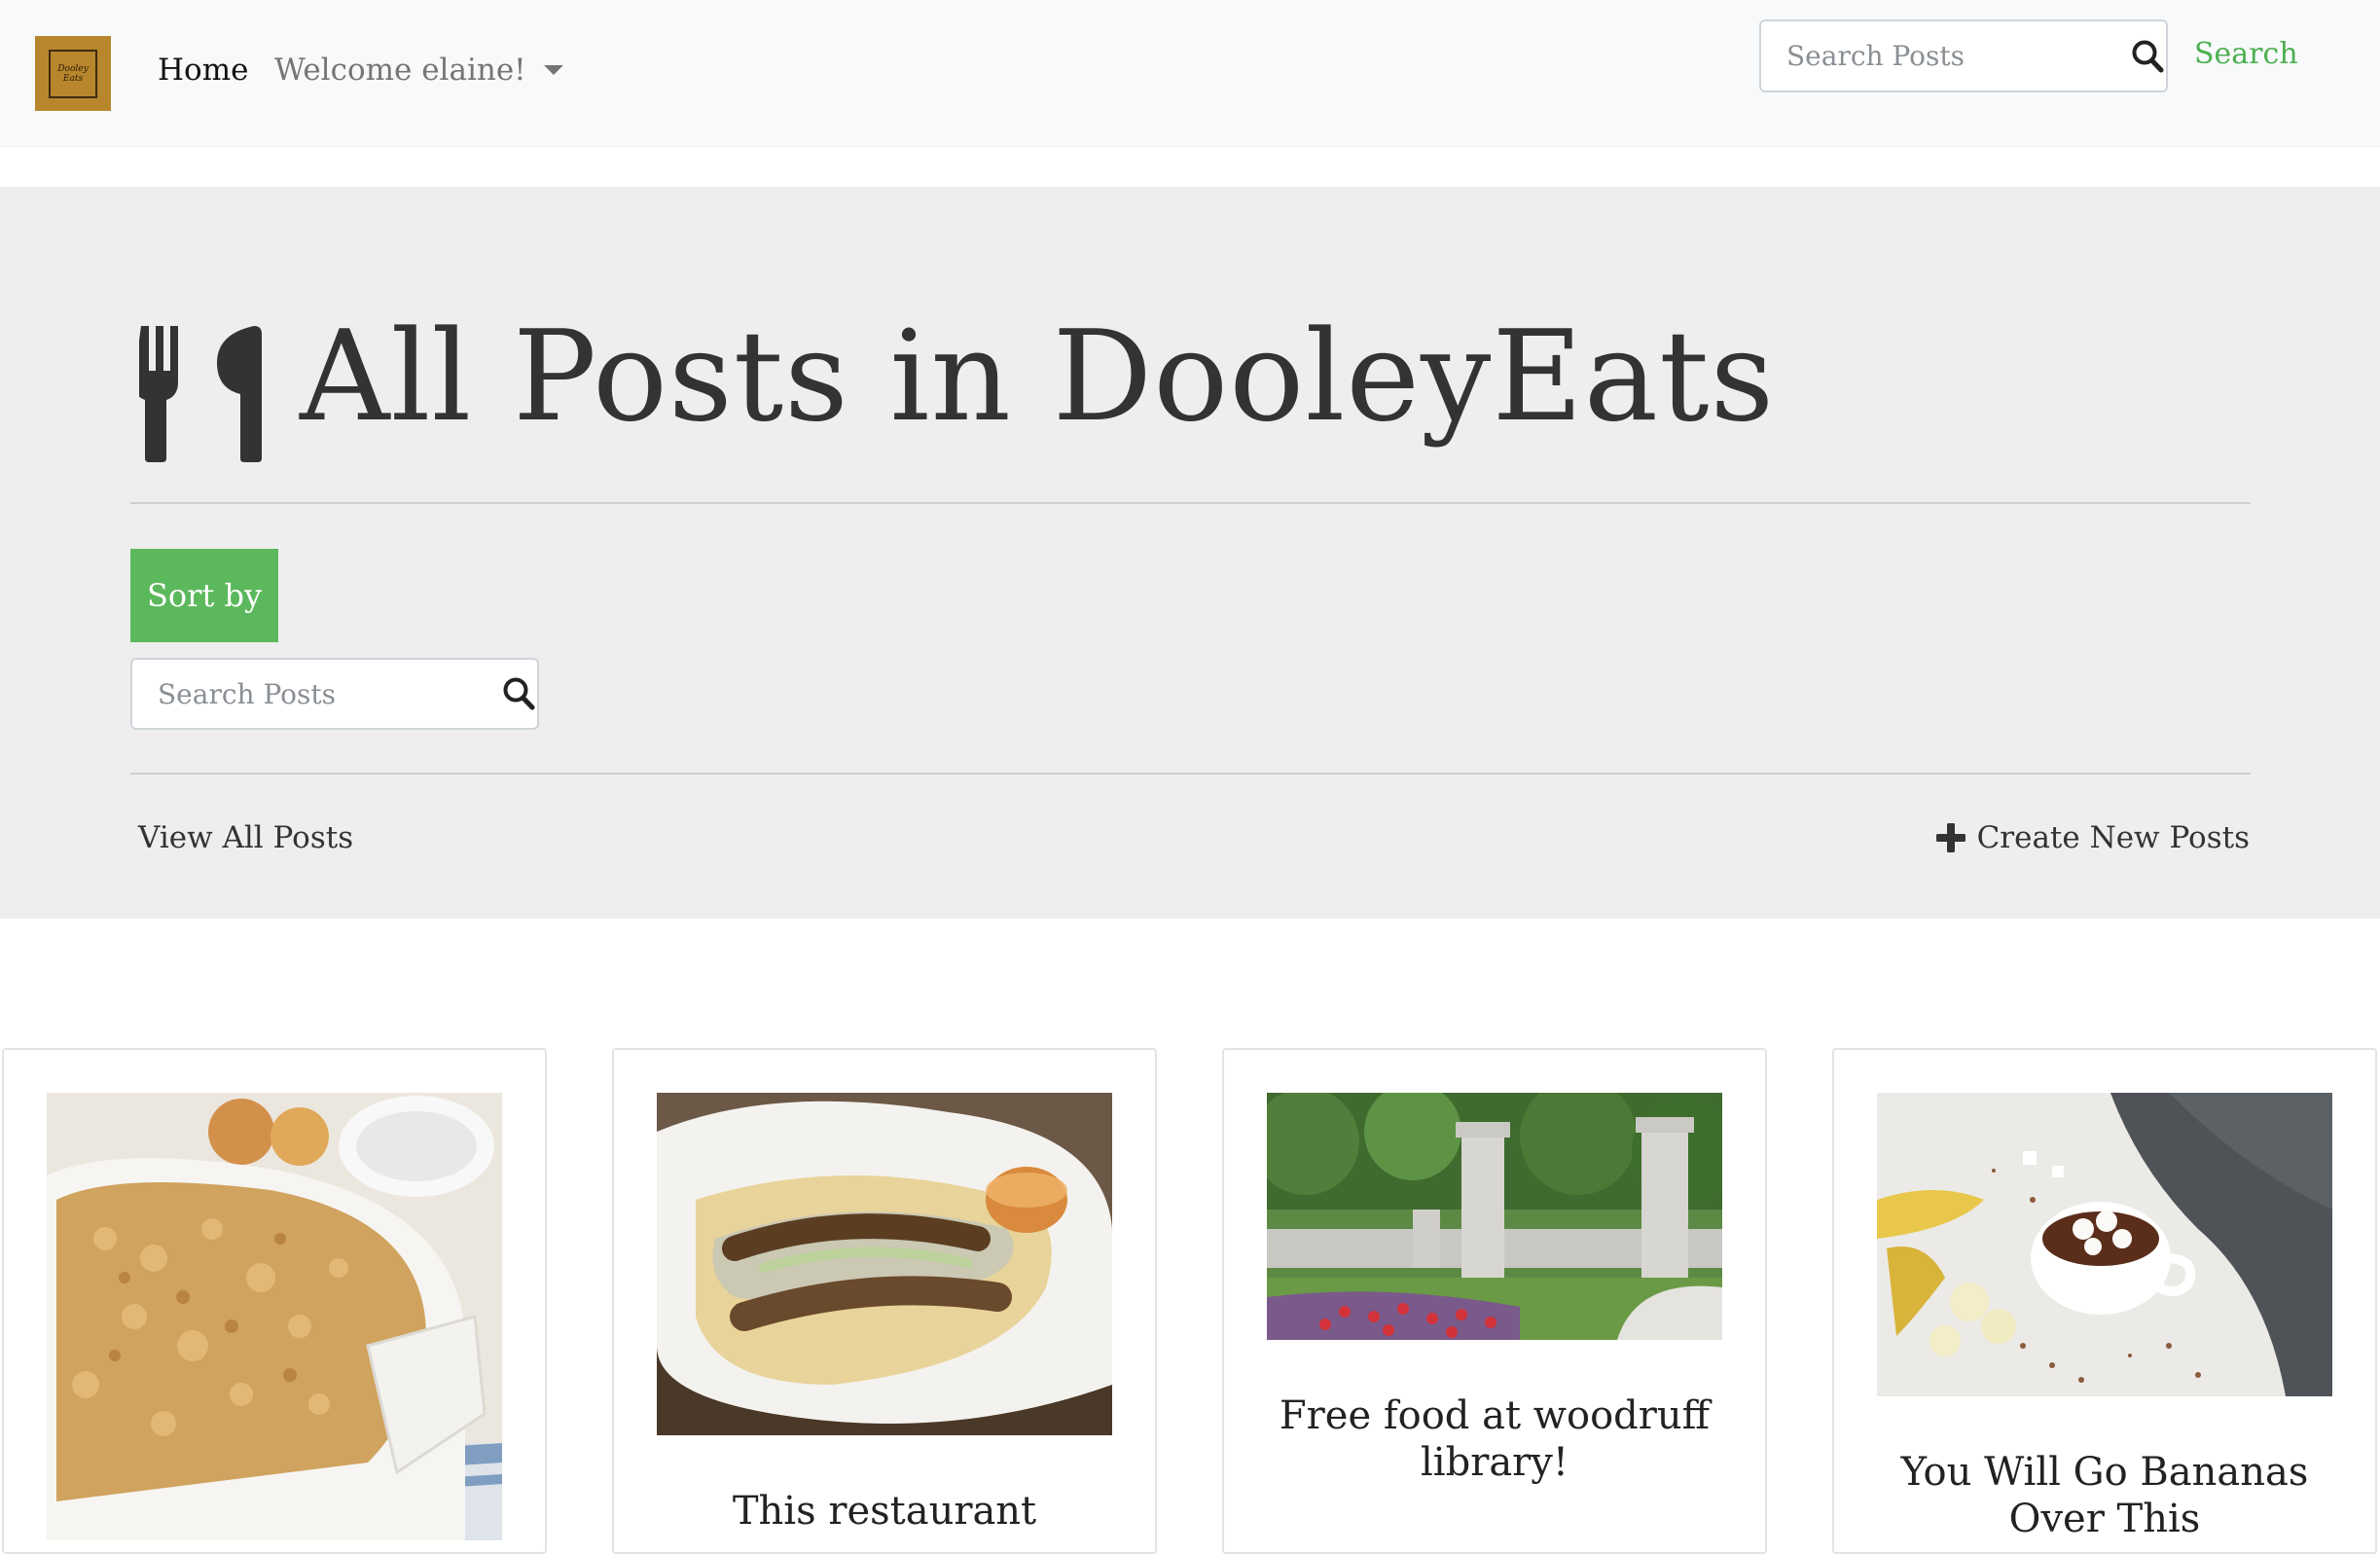 This screenshot has width=2380, height=1554. I want to click on posts-search-box, so click(334, 694).